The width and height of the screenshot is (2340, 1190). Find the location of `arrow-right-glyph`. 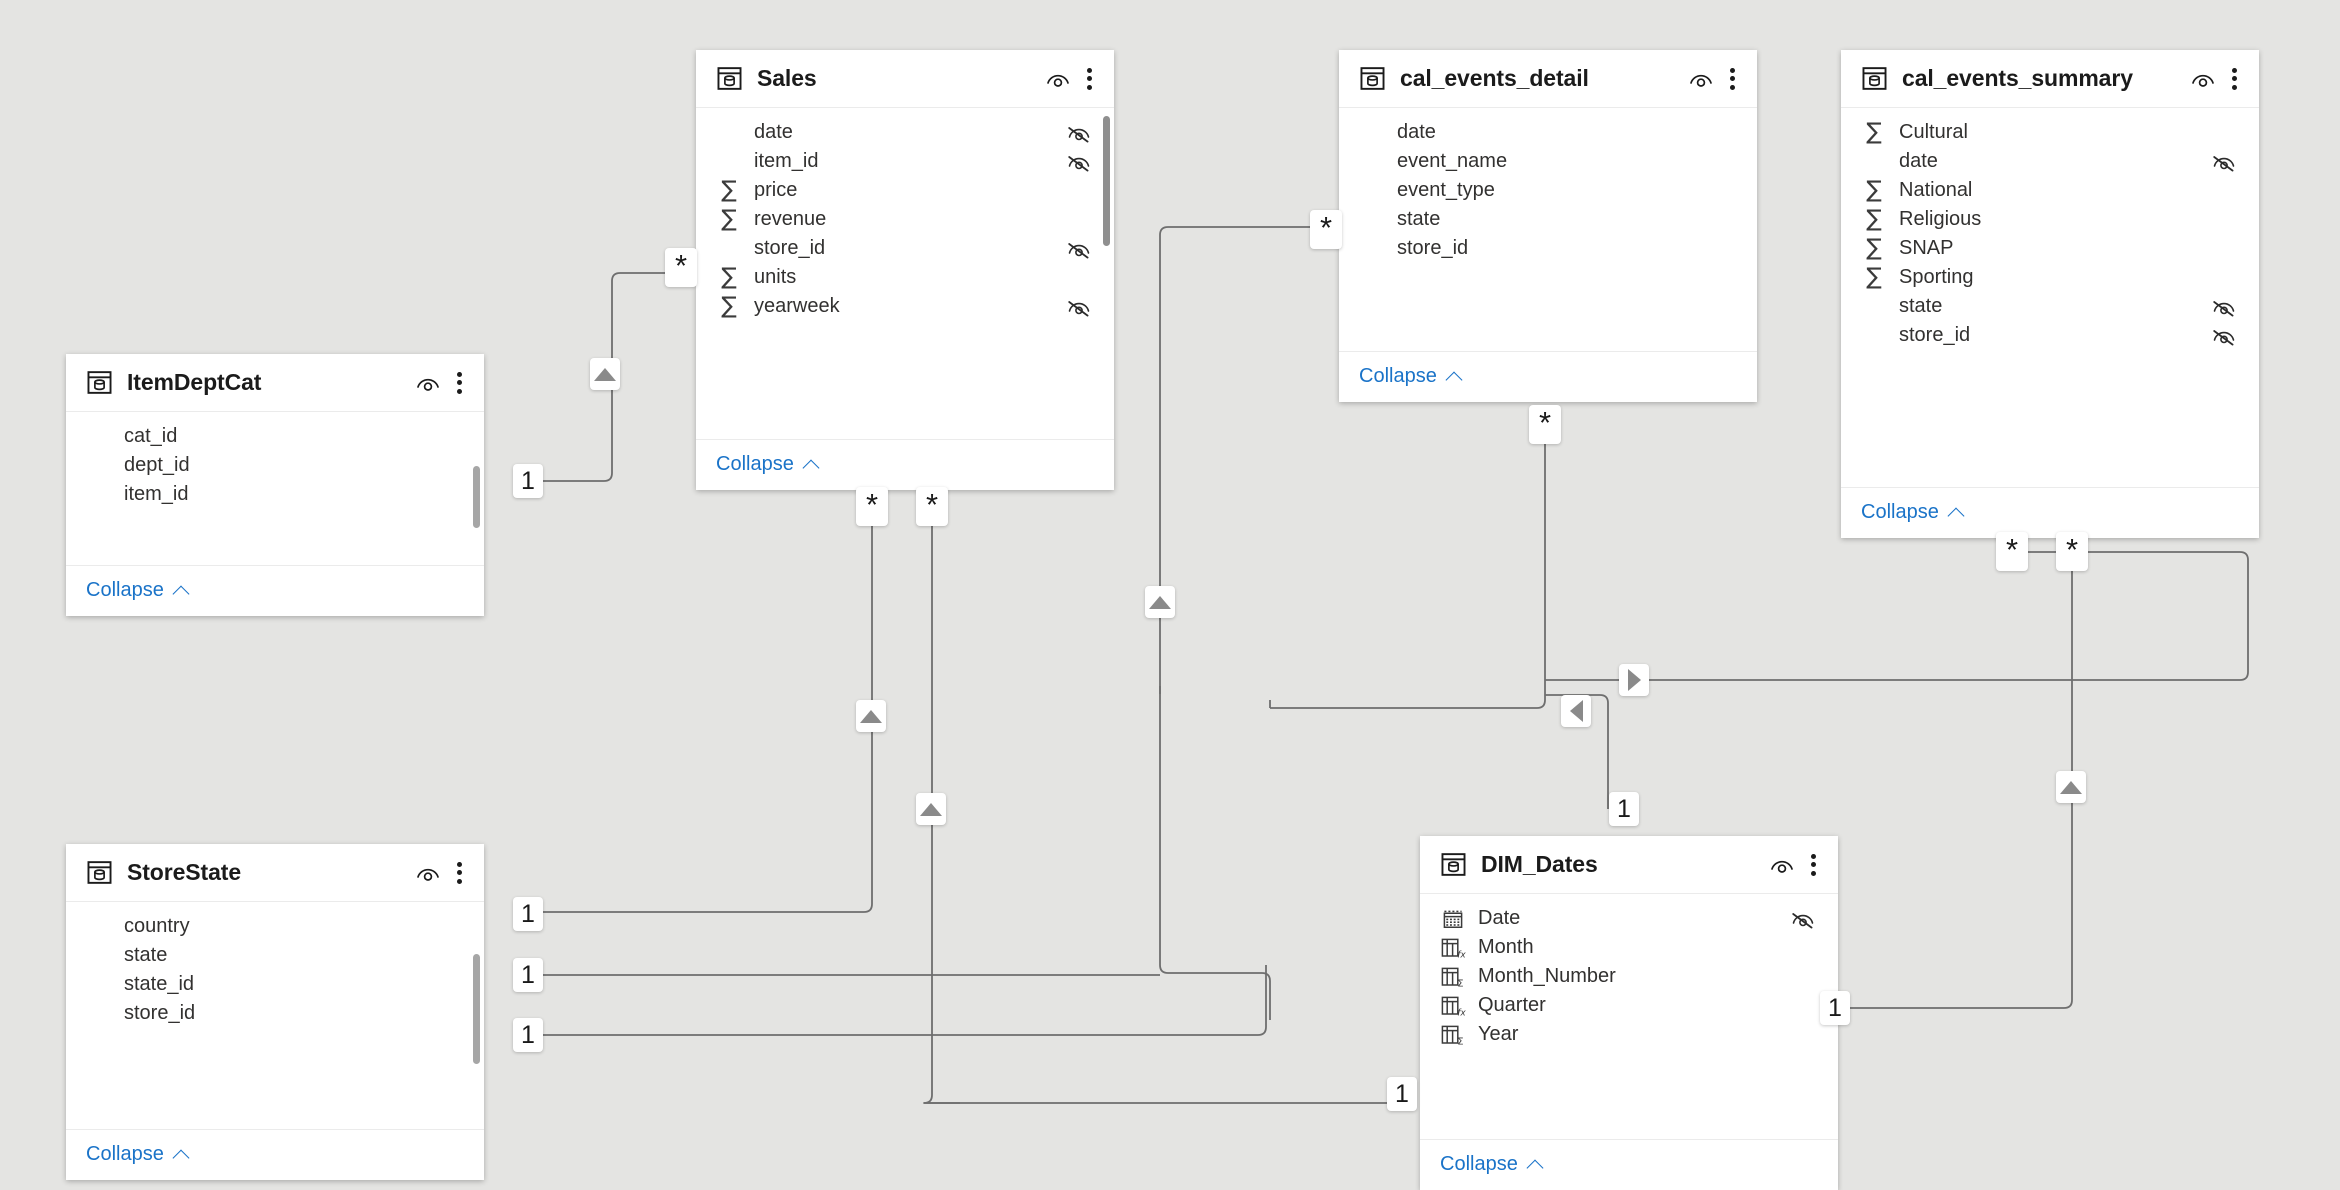

arrow-right-glyph is located at coordinates (1634, 680).